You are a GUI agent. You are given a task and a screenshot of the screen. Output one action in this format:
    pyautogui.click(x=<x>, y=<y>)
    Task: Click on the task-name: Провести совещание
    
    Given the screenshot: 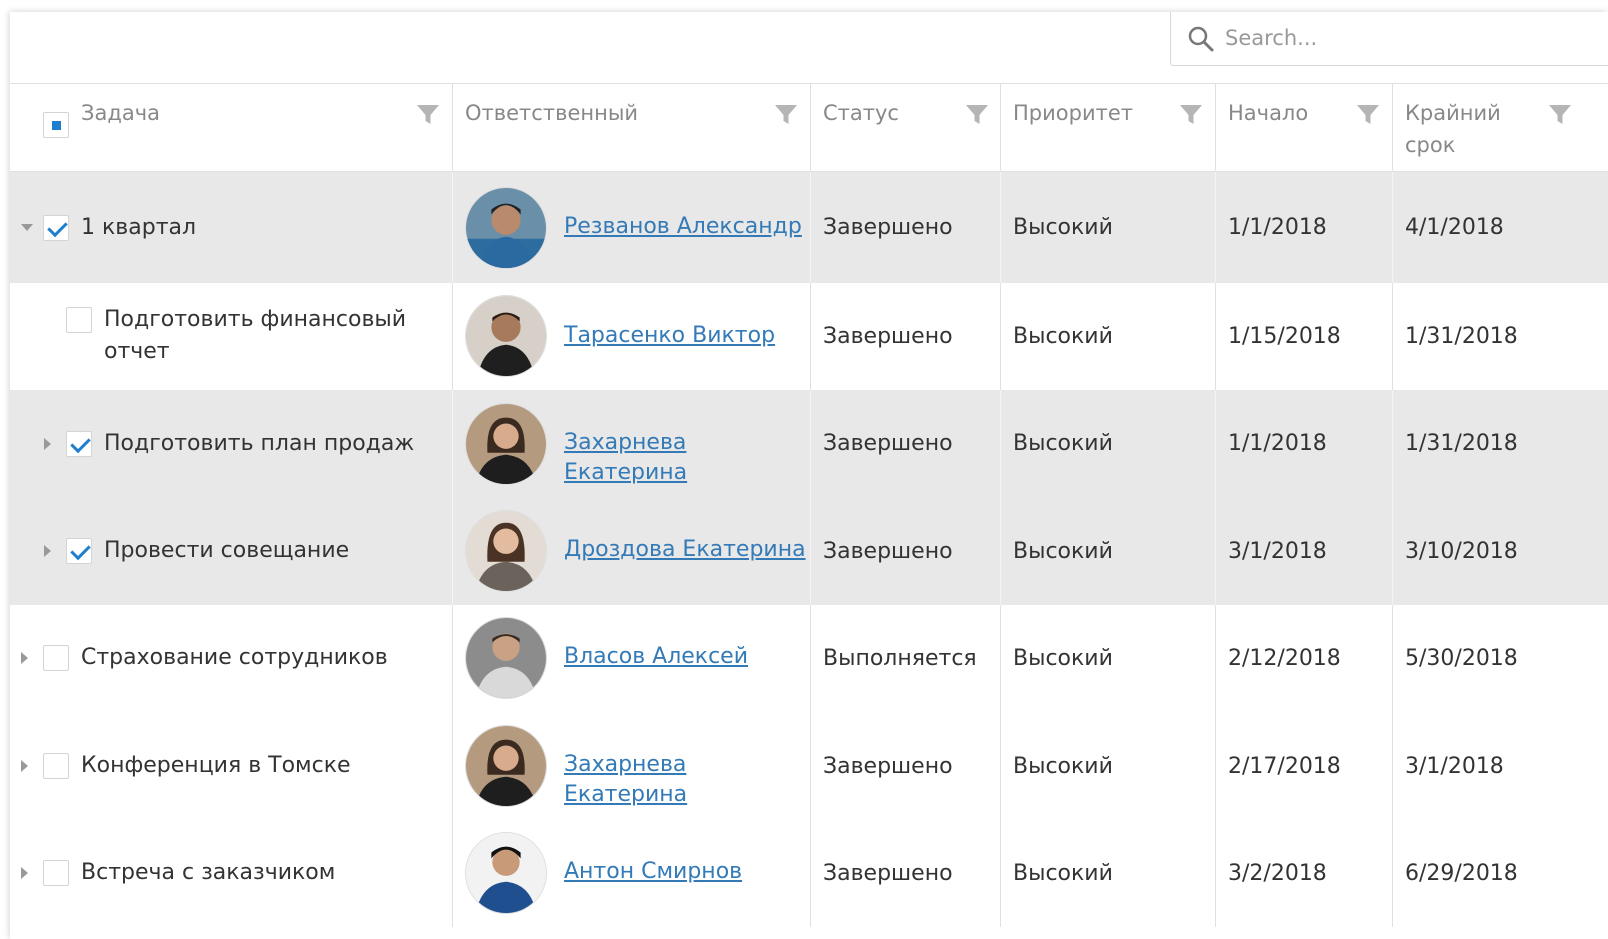 What is the action you would take?
    pyautogui.click(x=227, y=550)
    